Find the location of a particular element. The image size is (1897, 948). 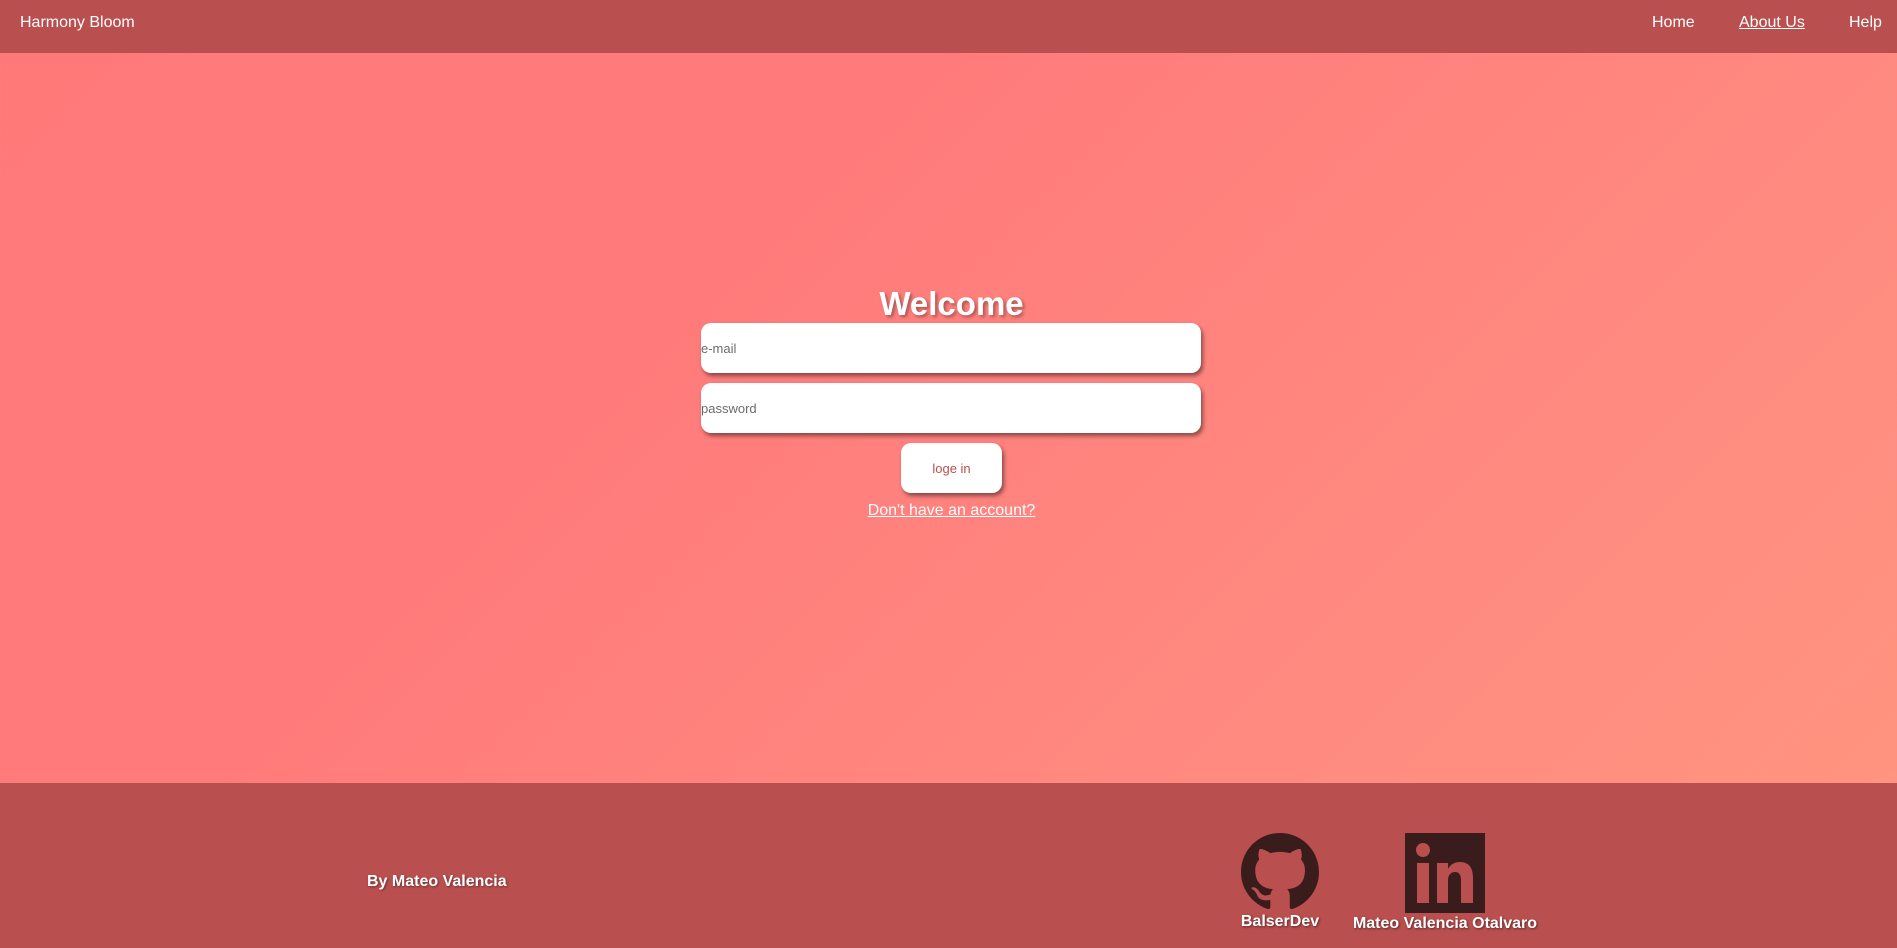

github-link: BalserDev is located at coordinates (1280, 882).